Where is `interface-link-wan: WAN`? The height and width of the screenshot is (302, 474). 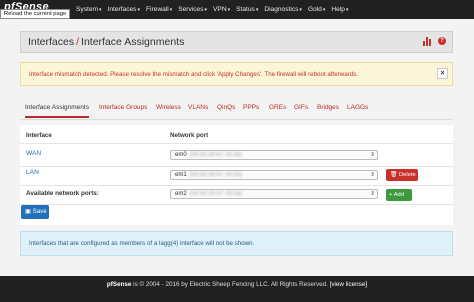 interface-link-wan: WAN is located at coordinates (33, 153).